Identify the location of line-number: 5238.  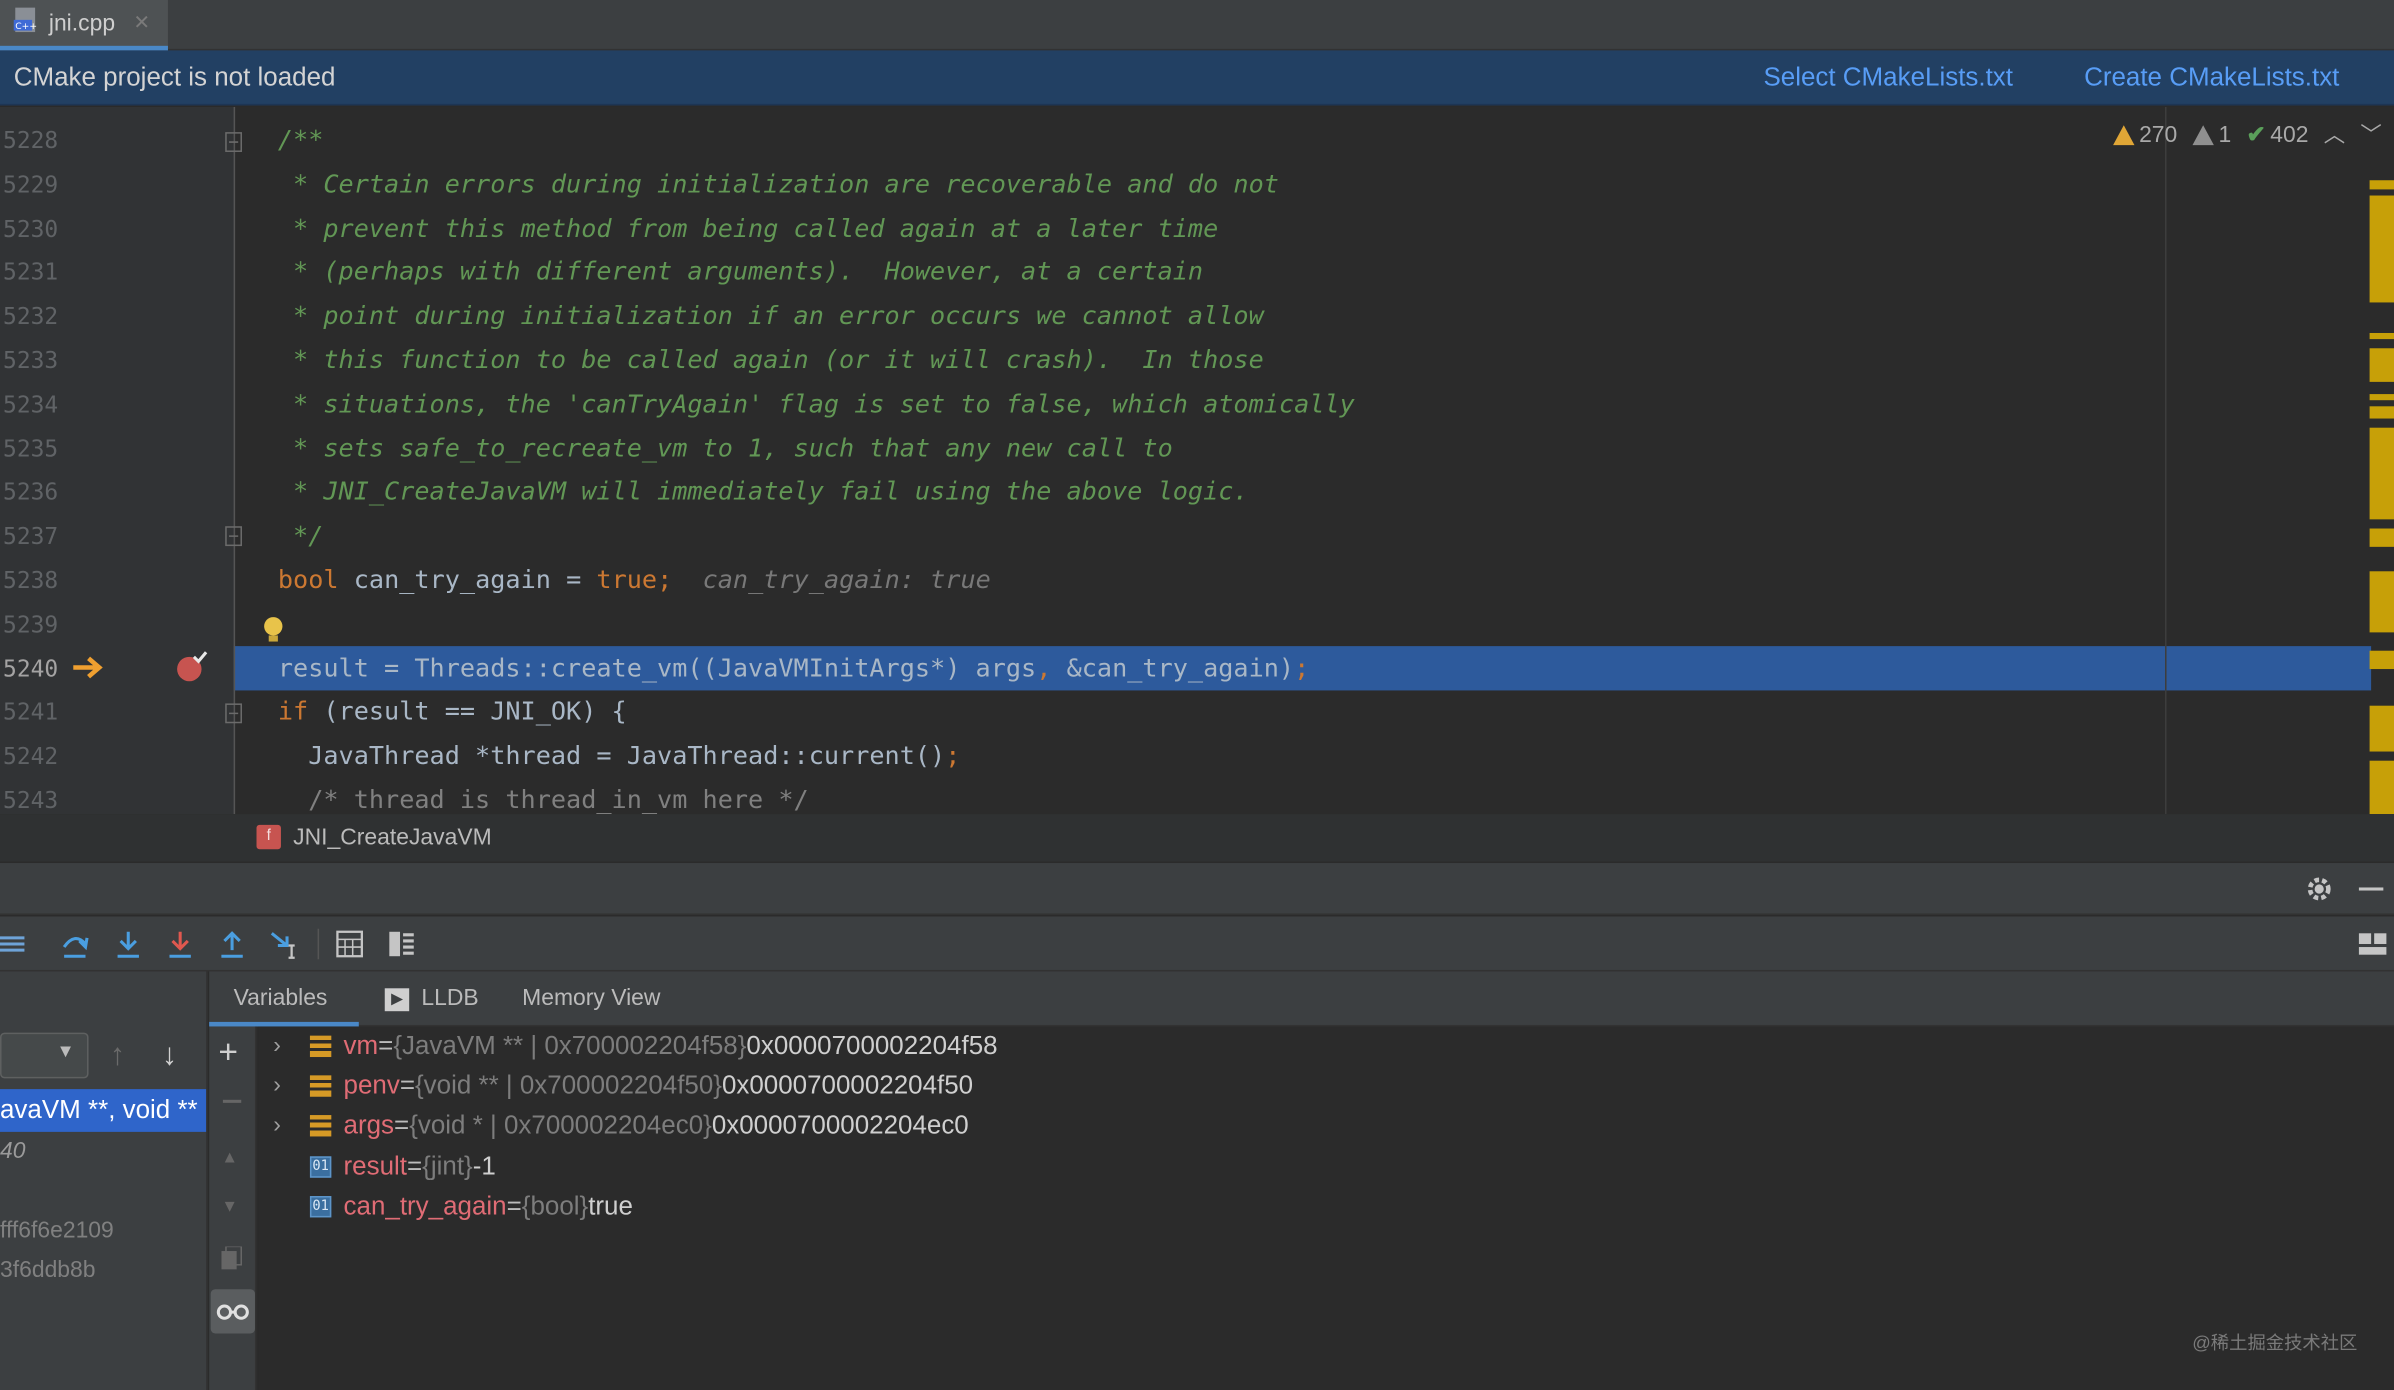
(35, 580).